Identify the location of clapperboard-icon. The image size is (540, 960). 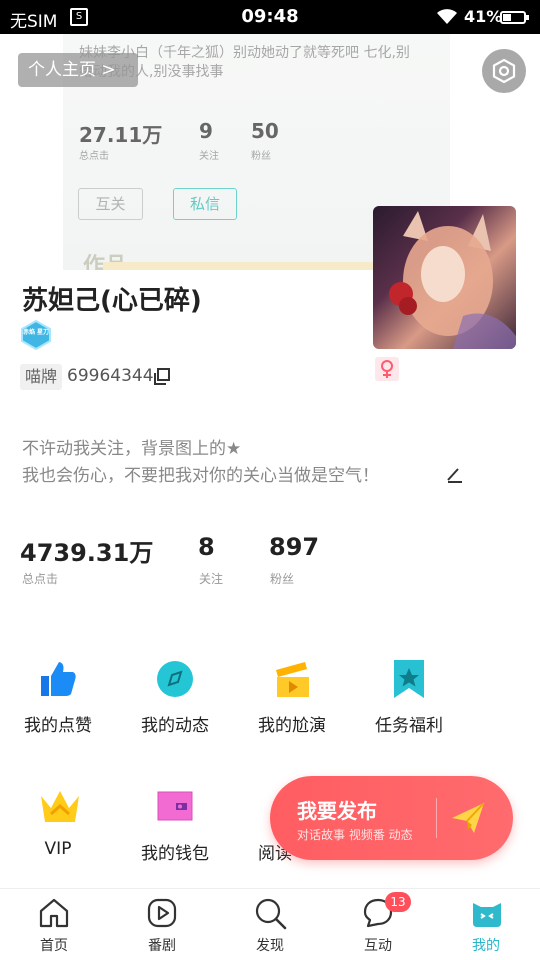
(292, 681).